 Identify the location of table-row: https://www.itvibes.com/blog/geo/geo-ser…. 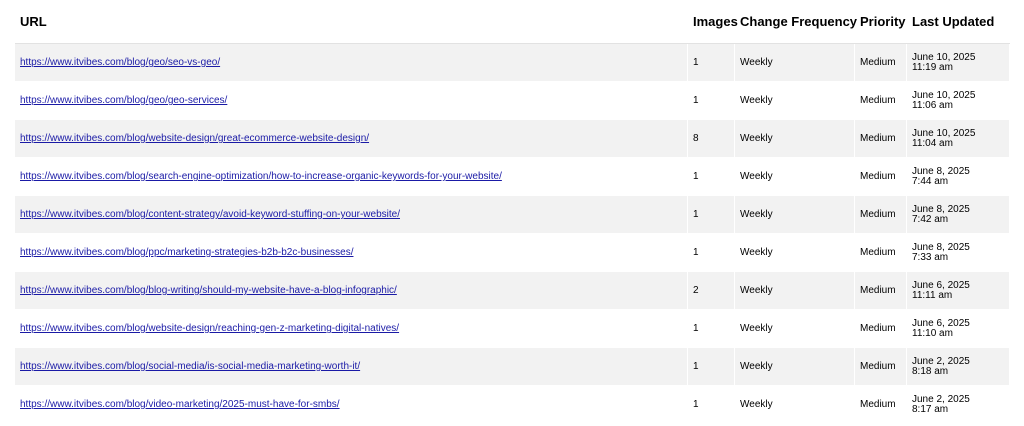
(512, 101).